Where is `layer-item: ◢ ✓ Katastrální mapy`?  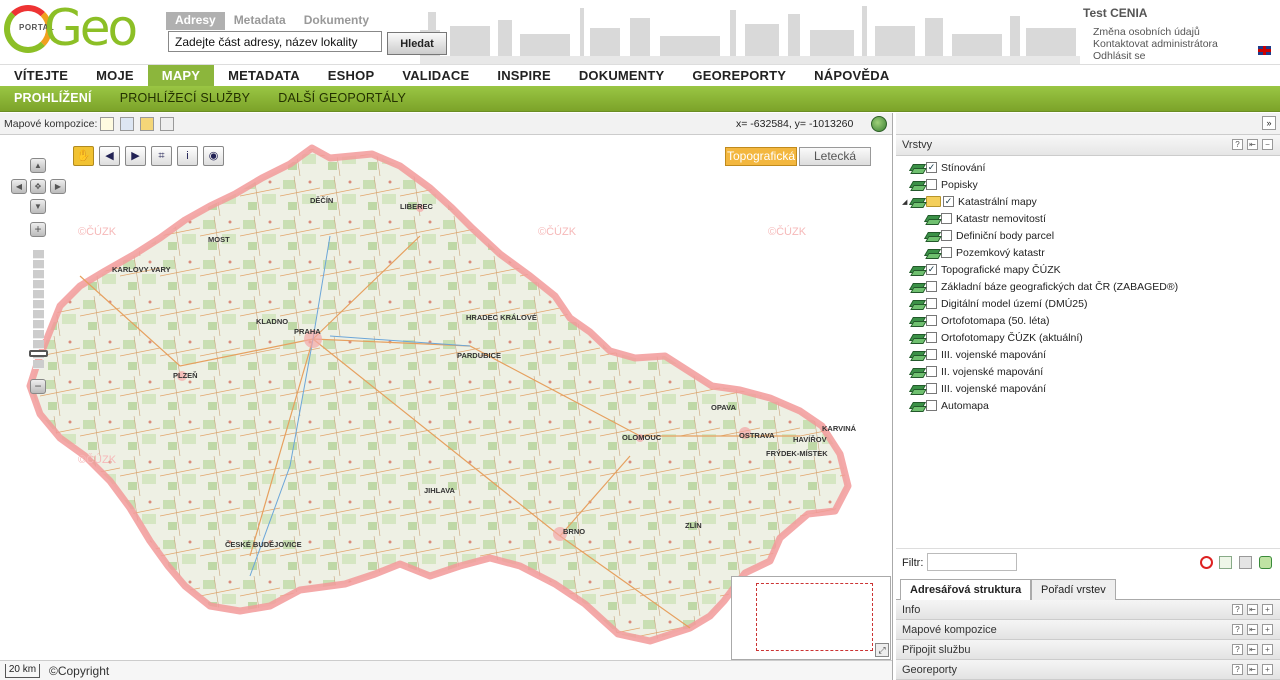
layer-item: ◢ ✓ Katastrální mapy is located at coordinates (969, 201).